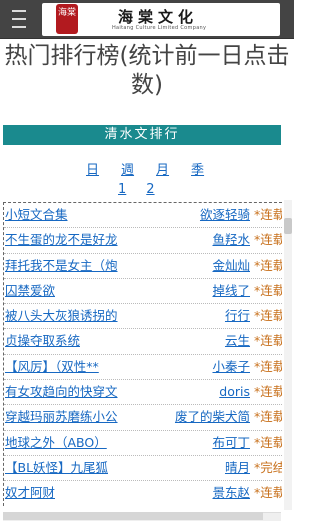  I want to click on period-tab-month: 月, so click(162, 168).